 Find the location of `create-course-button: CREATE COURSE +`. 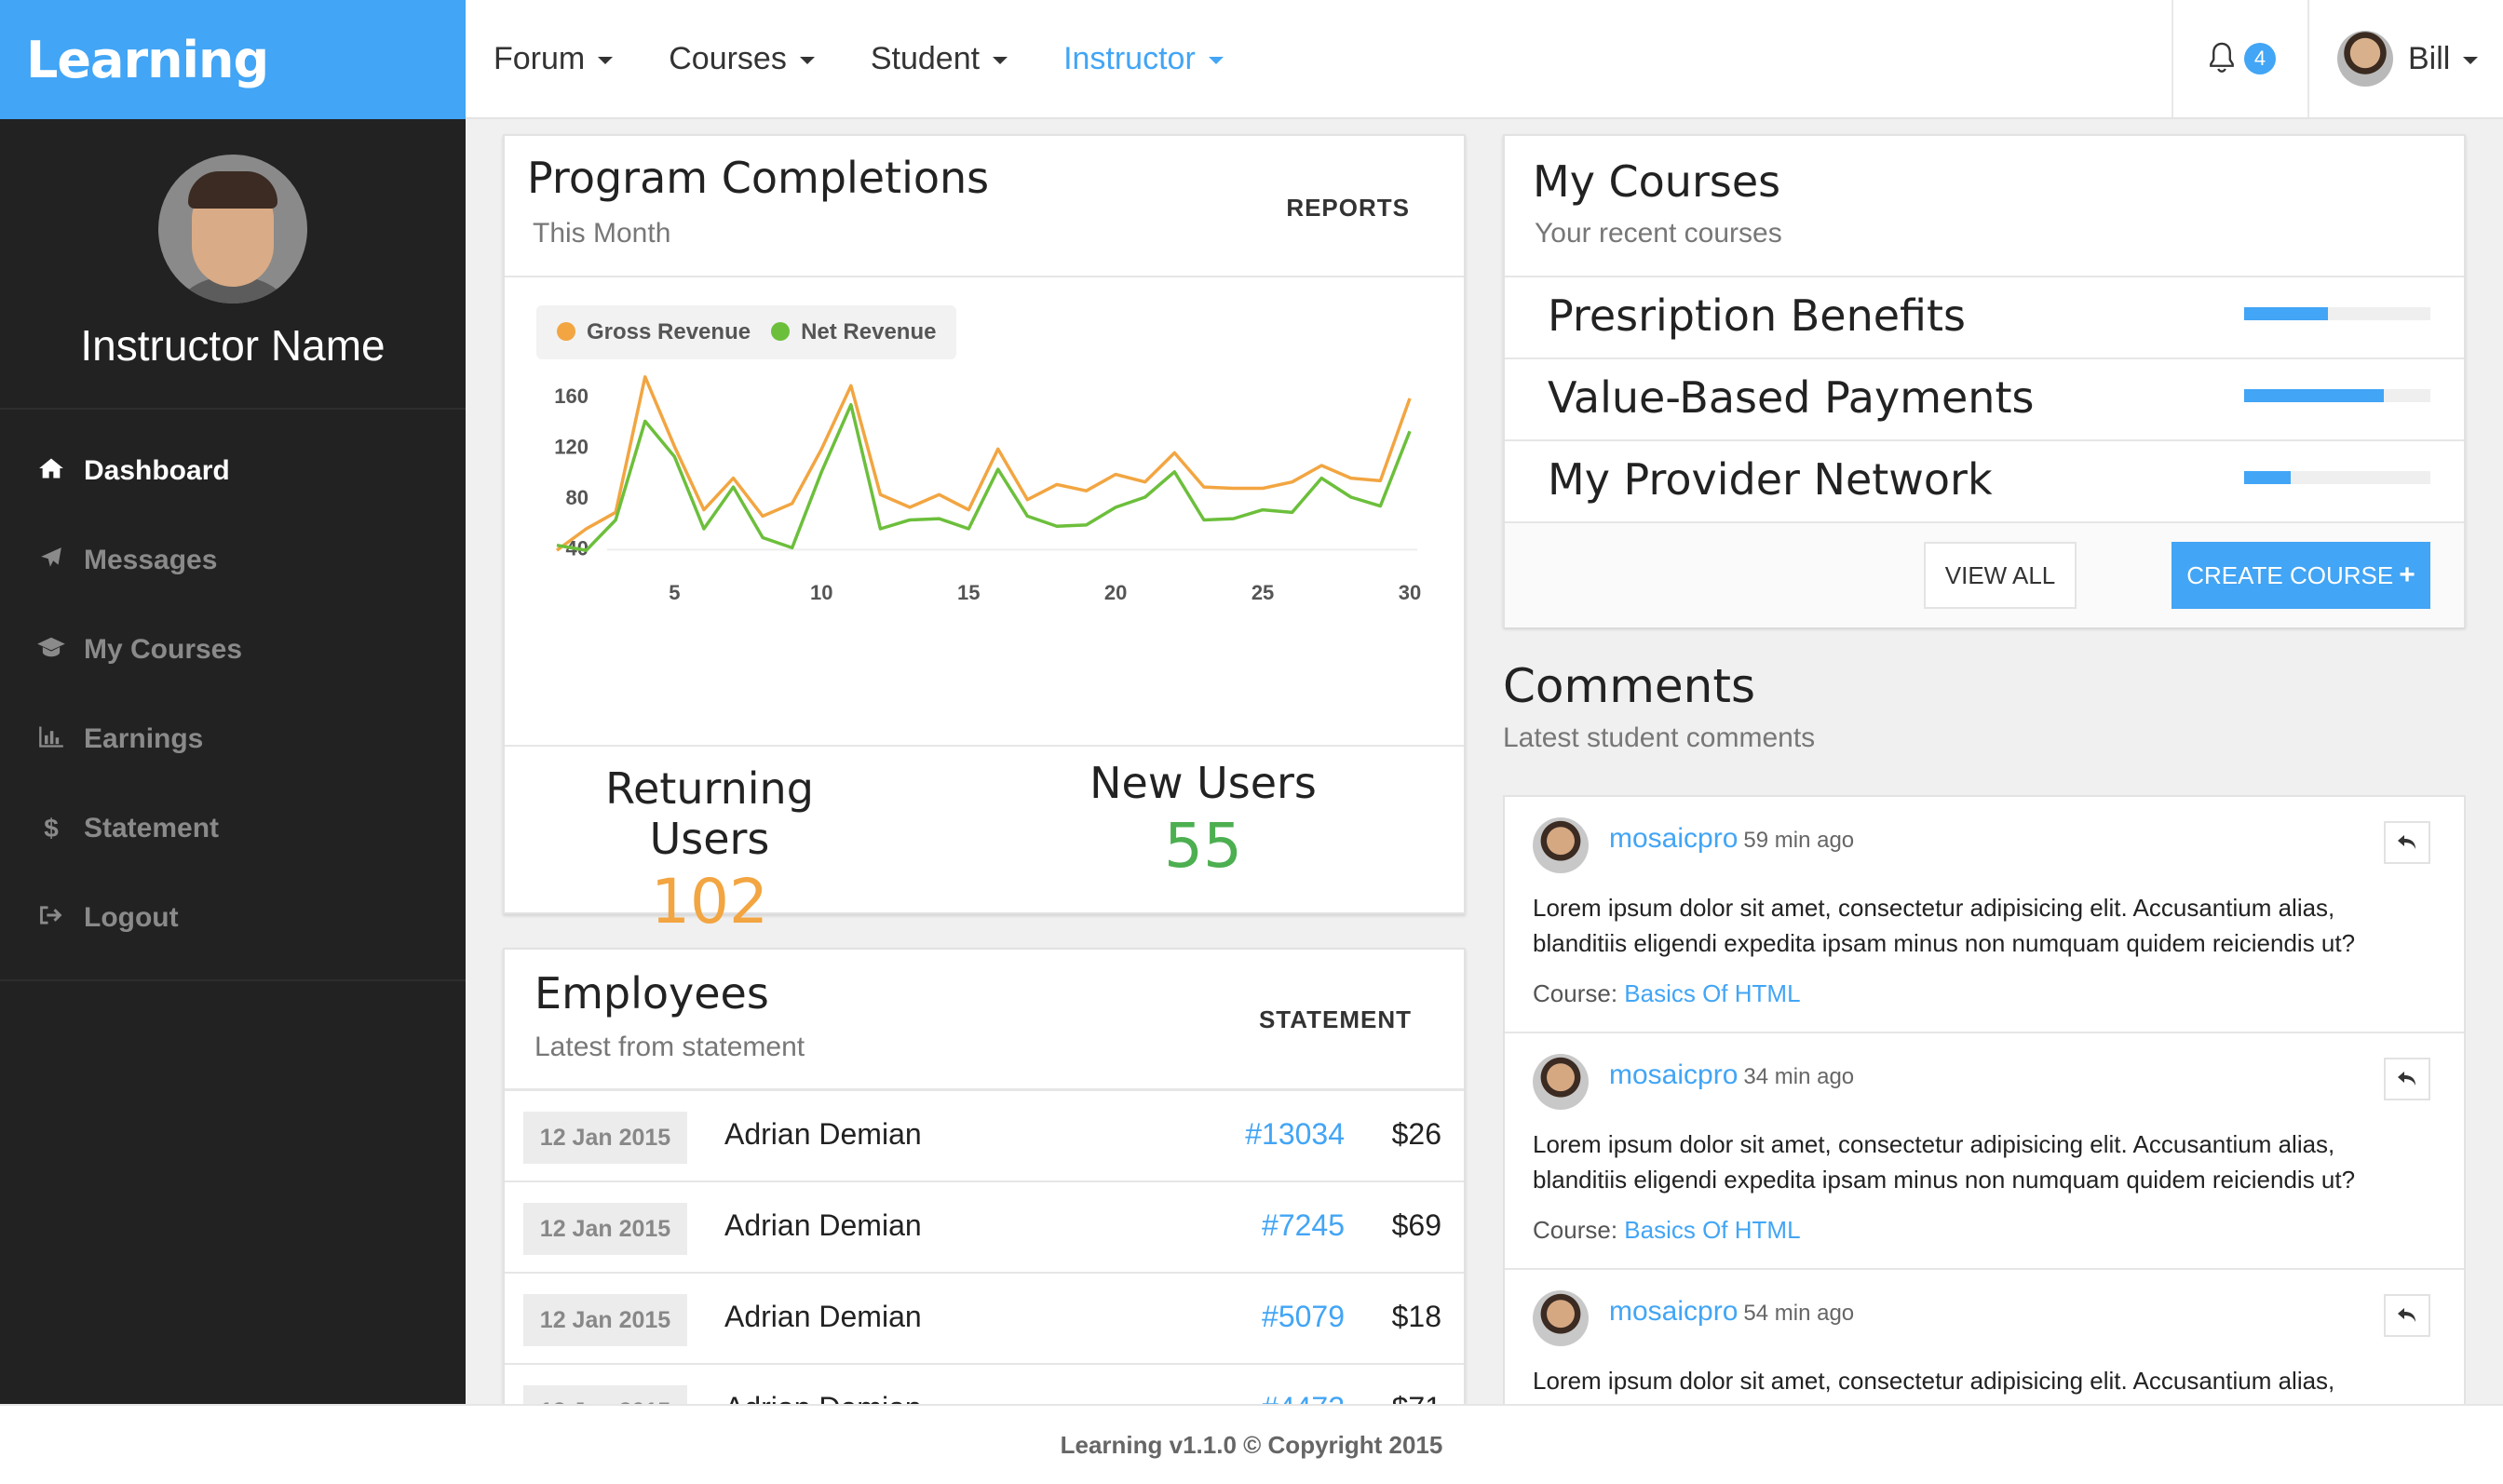

create-course-button: CREATE COURSE + is located at coordinates (2301, 575).